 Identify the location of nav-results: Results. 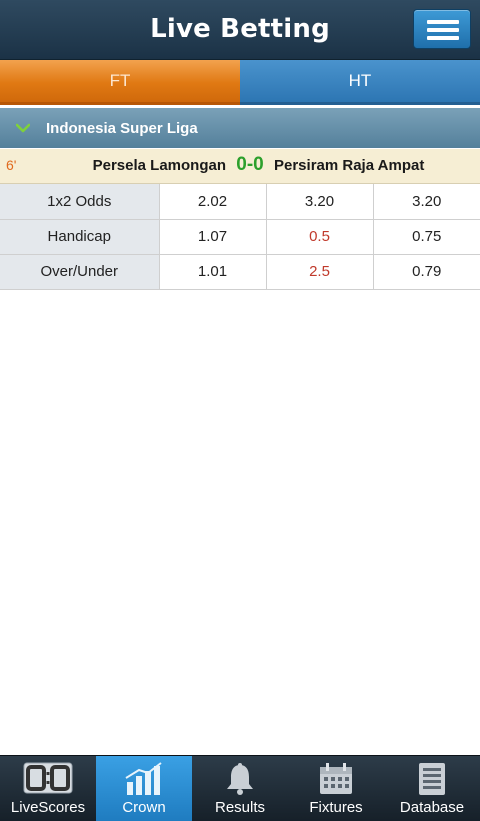
(240, 788).